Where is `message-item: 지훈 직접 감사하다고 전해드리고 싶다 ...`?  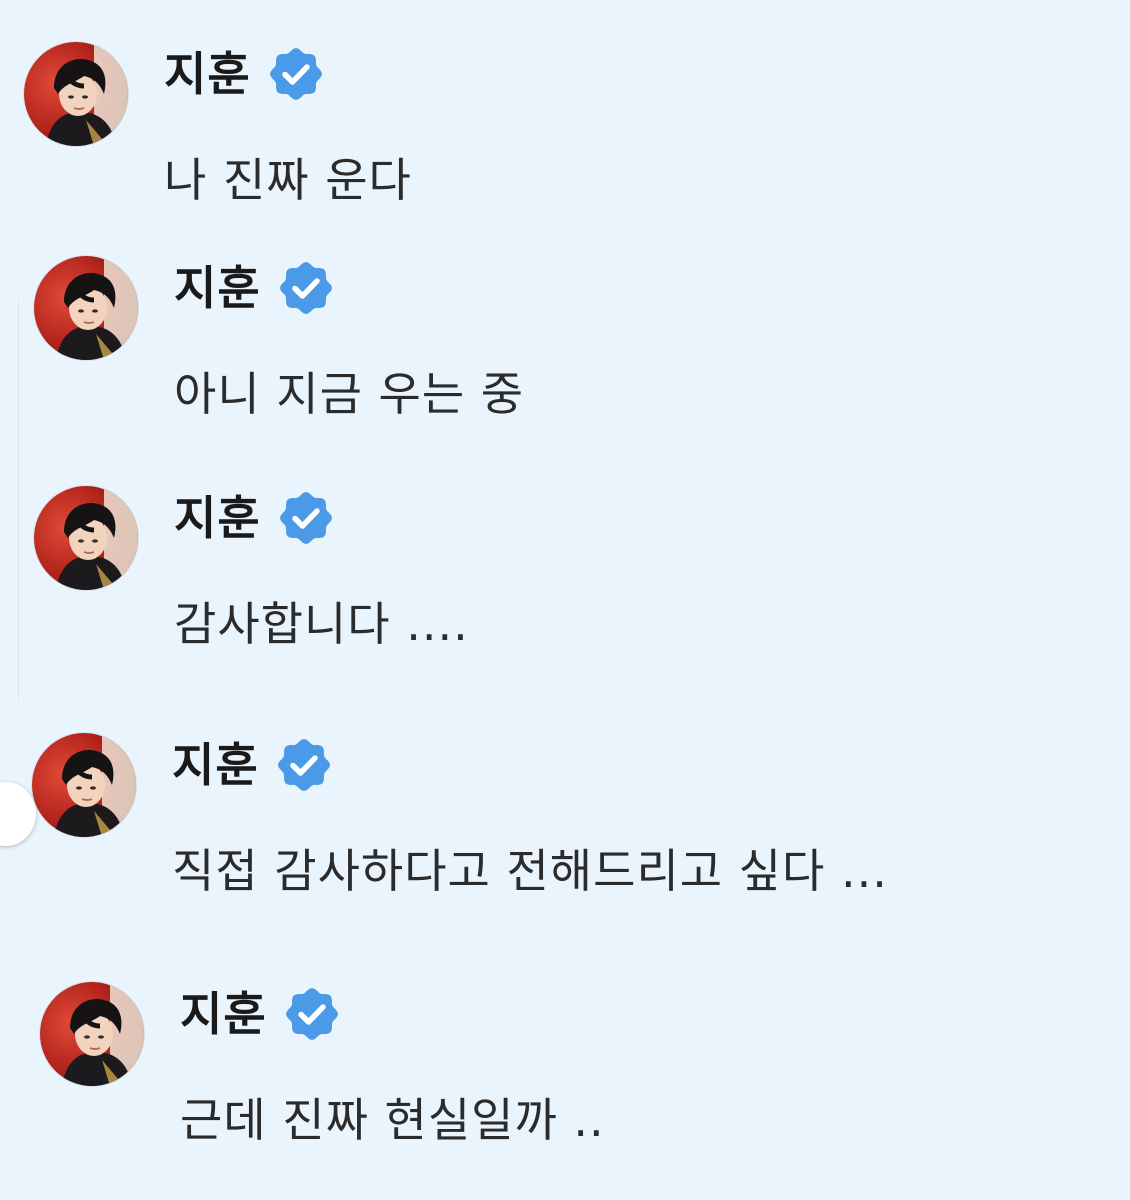
message-item: 지훈 직접 감사하다고 전해드리고 싶다 ... is located at coordinates (532, 833).